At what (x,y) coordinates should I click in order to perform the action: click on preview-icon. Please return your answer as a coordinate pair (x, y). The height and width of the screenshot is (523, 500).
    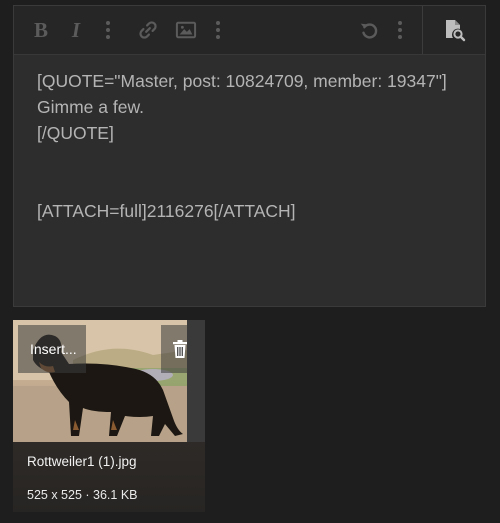
    Looking at the image, I should click on (456, 31).